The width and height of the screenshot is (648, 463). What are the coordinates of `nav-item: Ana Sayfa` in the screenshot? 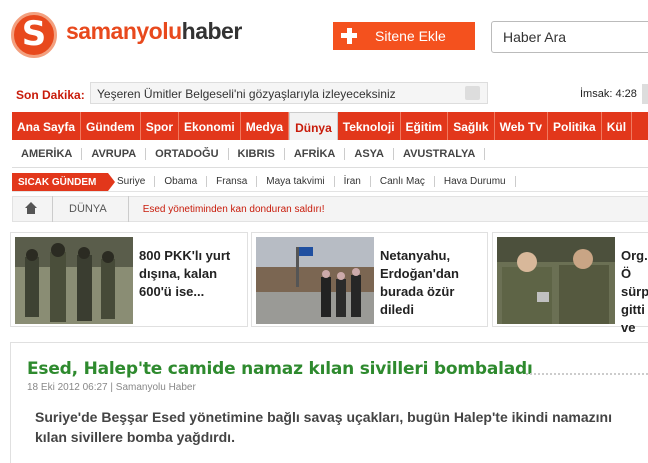 It's located at (47, 126).